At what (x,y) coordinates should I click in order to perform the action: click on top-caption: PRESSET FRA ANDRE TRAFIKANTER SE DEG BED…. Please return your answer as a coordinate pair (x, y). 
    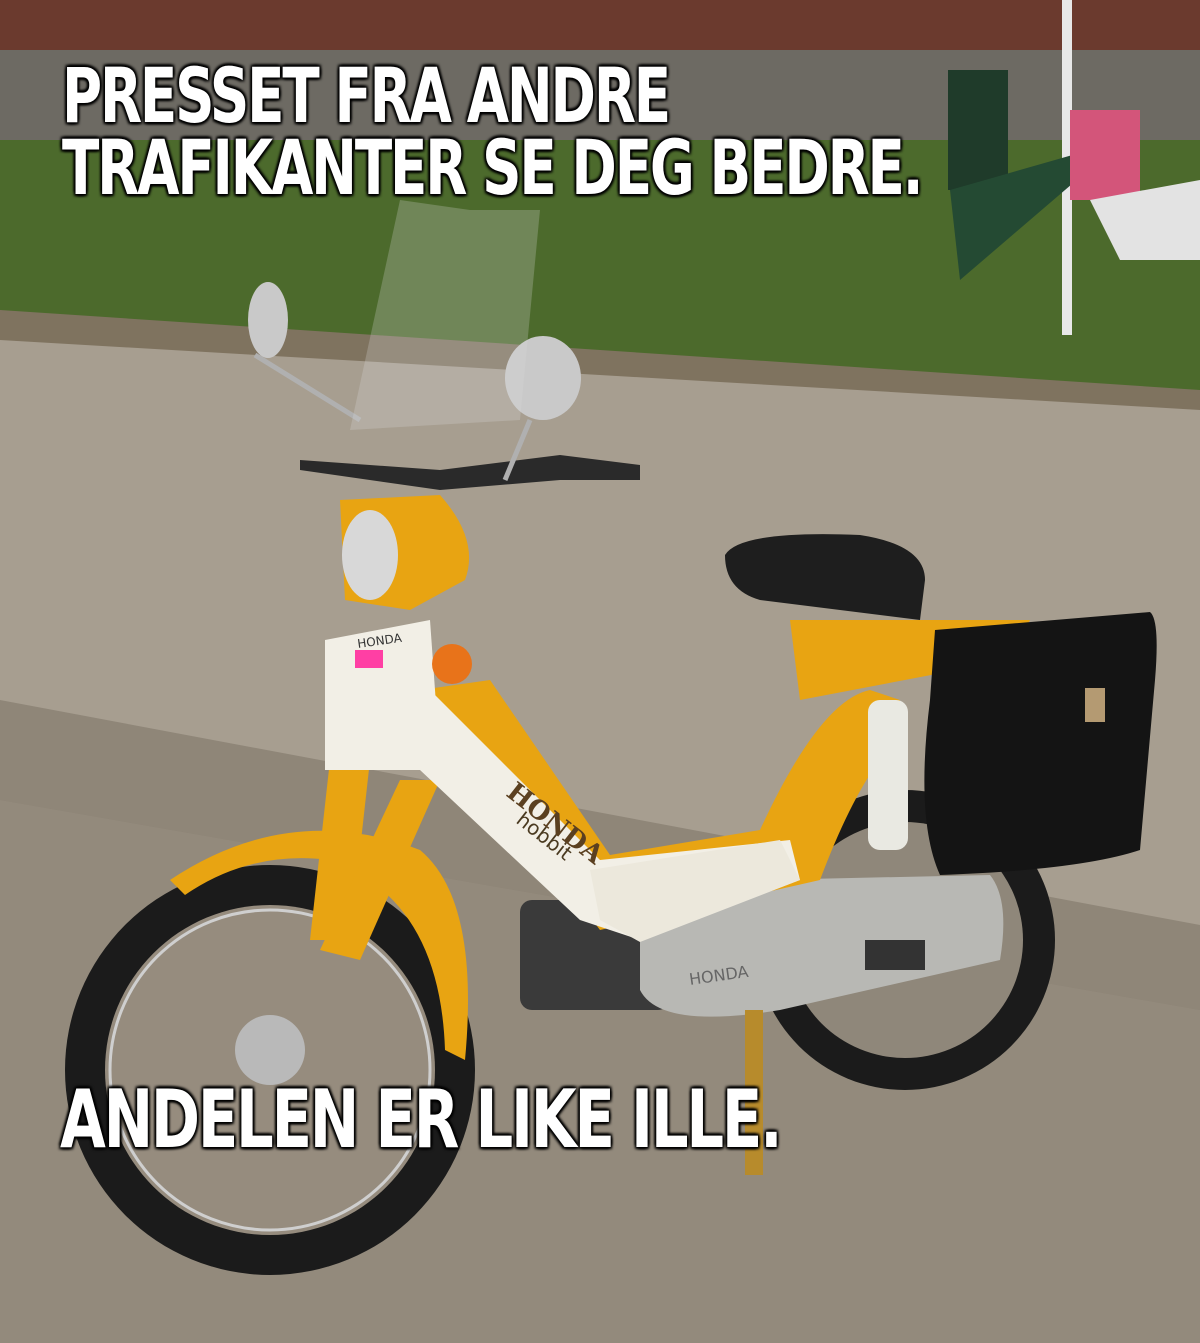
    Looking at the image, I should click on (493, 131).